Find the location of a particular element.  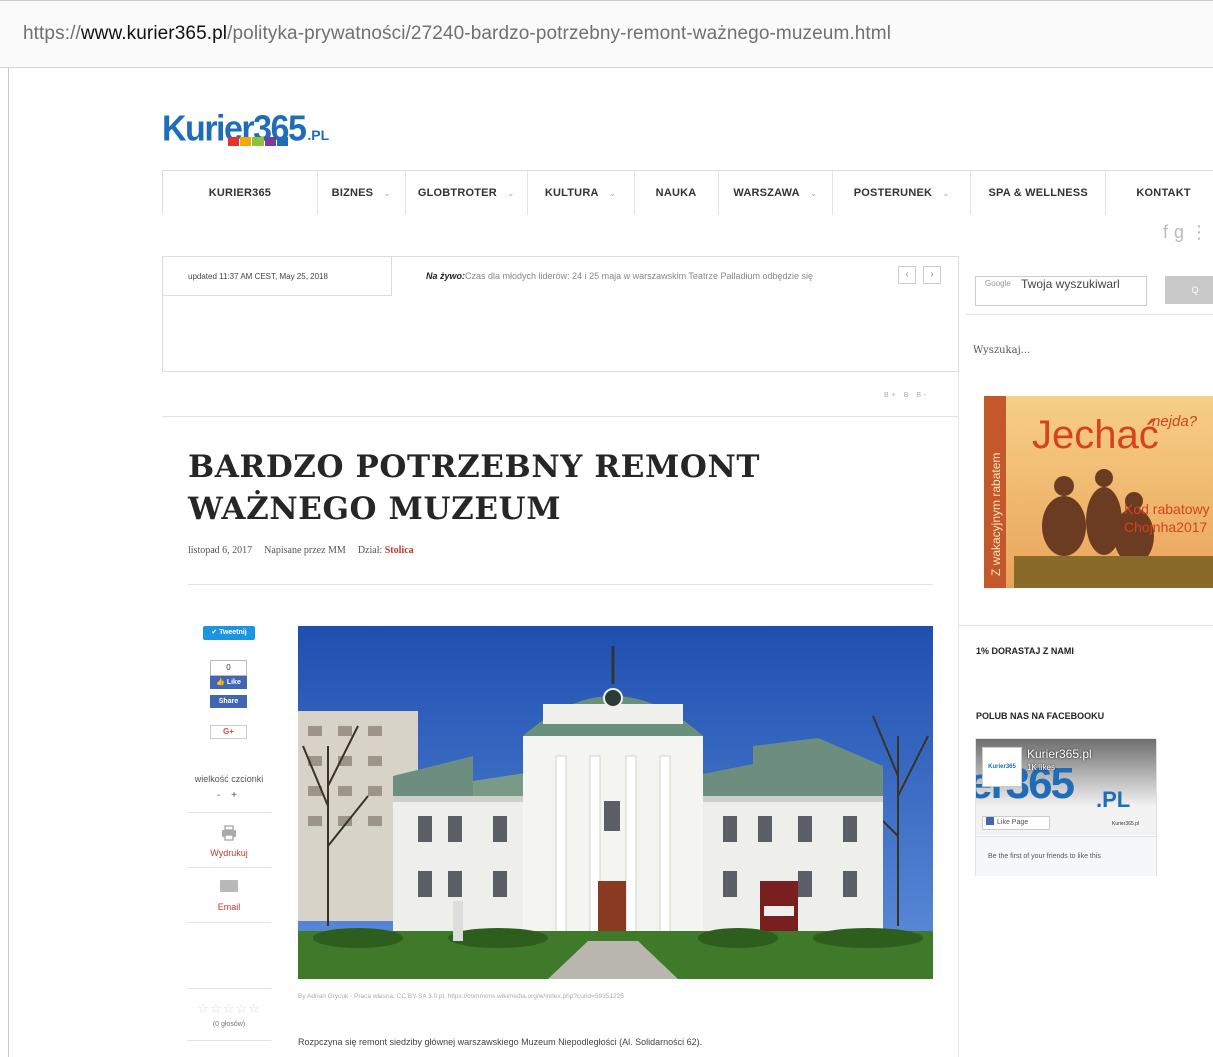

social-icons: fg⋮ is located at coordinates (1188, 232).